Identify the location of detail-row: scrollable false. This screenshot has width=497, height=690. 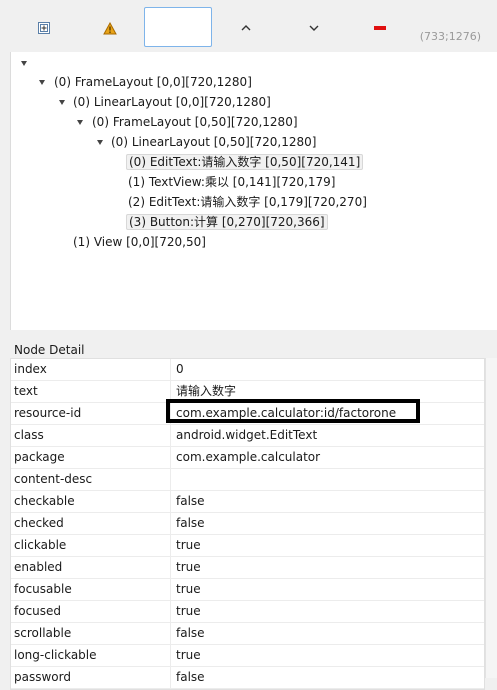
(247, 634).